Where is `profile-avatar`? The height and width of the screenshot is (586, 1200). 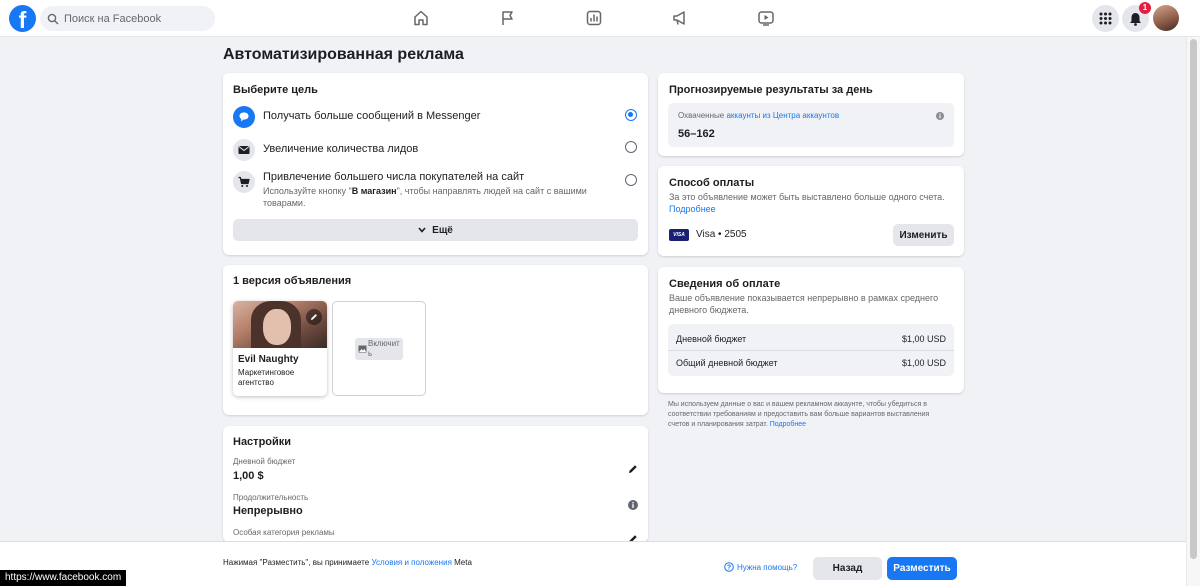
profile-avatar is located at coordinates (1166, 18).